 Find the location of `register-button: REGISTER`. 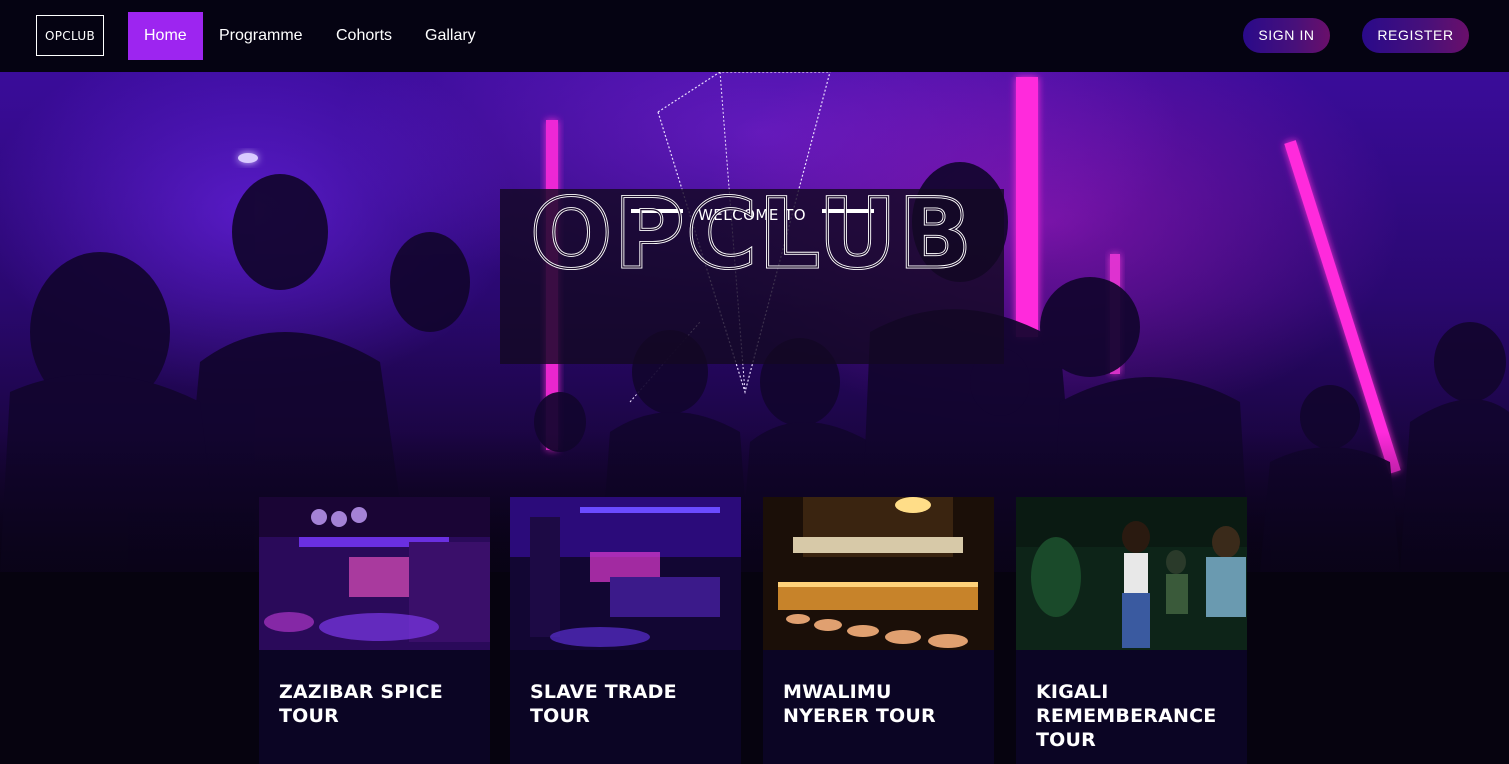

register-button: REGISTER is located at coordinates (1415, 35).